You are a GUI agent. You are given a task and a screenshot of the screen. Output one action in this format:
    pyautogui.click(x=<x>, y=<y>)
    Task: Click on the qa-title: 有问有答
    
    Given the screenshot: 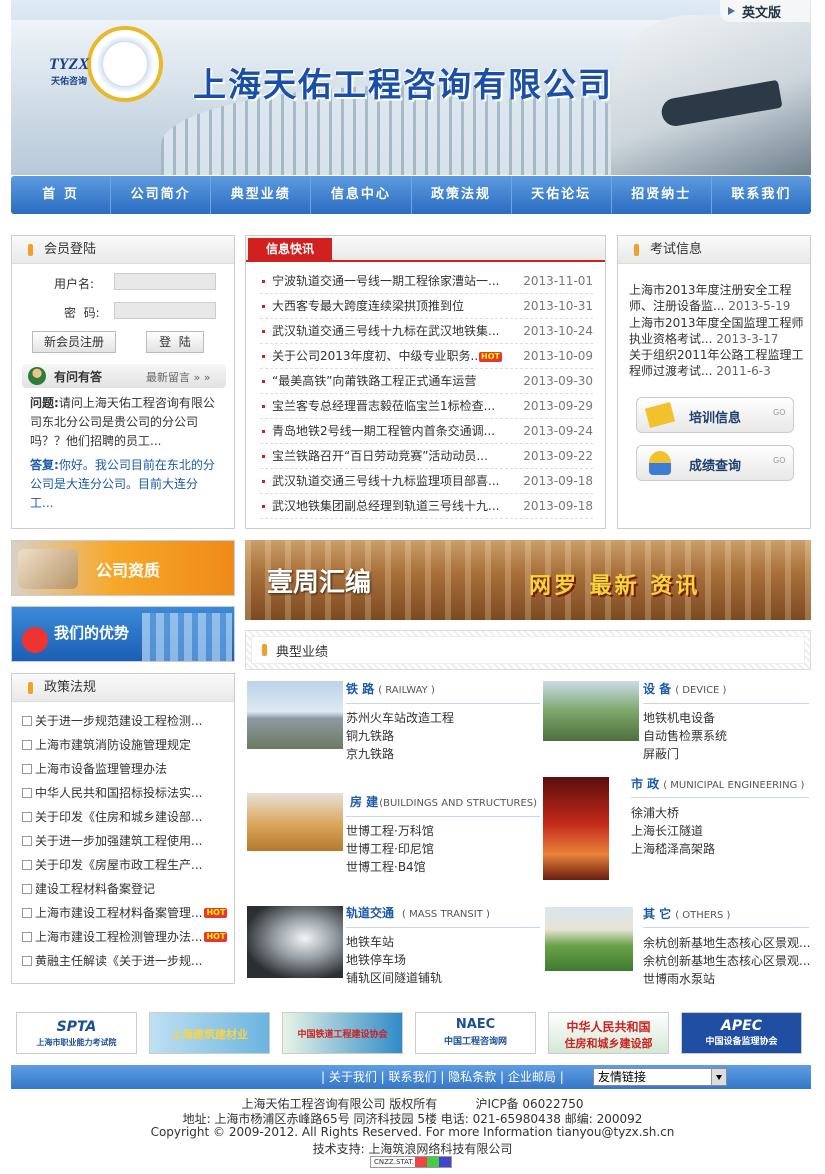 What is the action you would take?
    pyautogui.click(x=78, y=377)
    